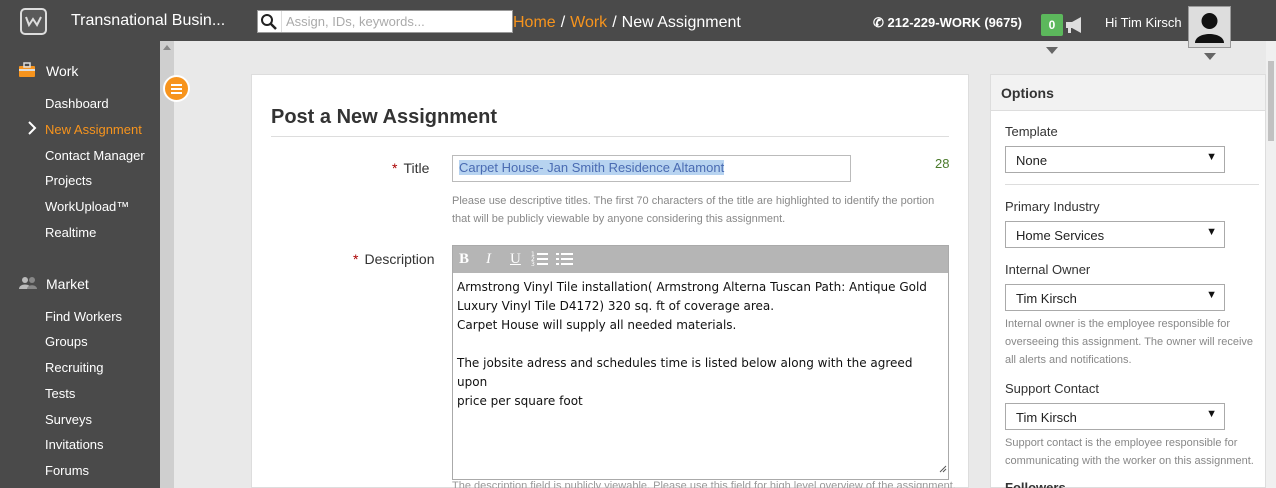 The image size is (1276, 488). I want to click on title-character-count: 28, so click(942, 163).